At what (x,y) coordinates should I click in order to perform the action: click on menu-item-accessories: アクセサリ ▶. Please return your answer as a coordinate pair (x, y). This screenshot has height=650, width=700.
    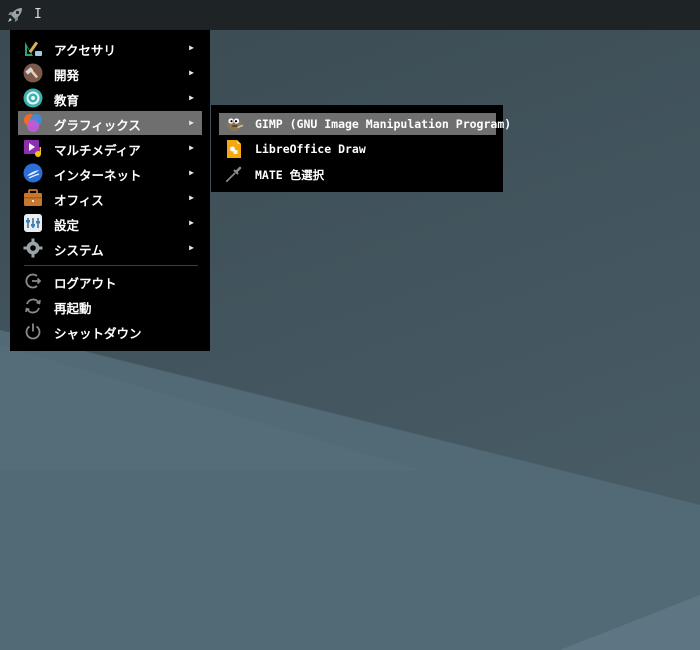
    Looking at the image, I should click on (110, 48).